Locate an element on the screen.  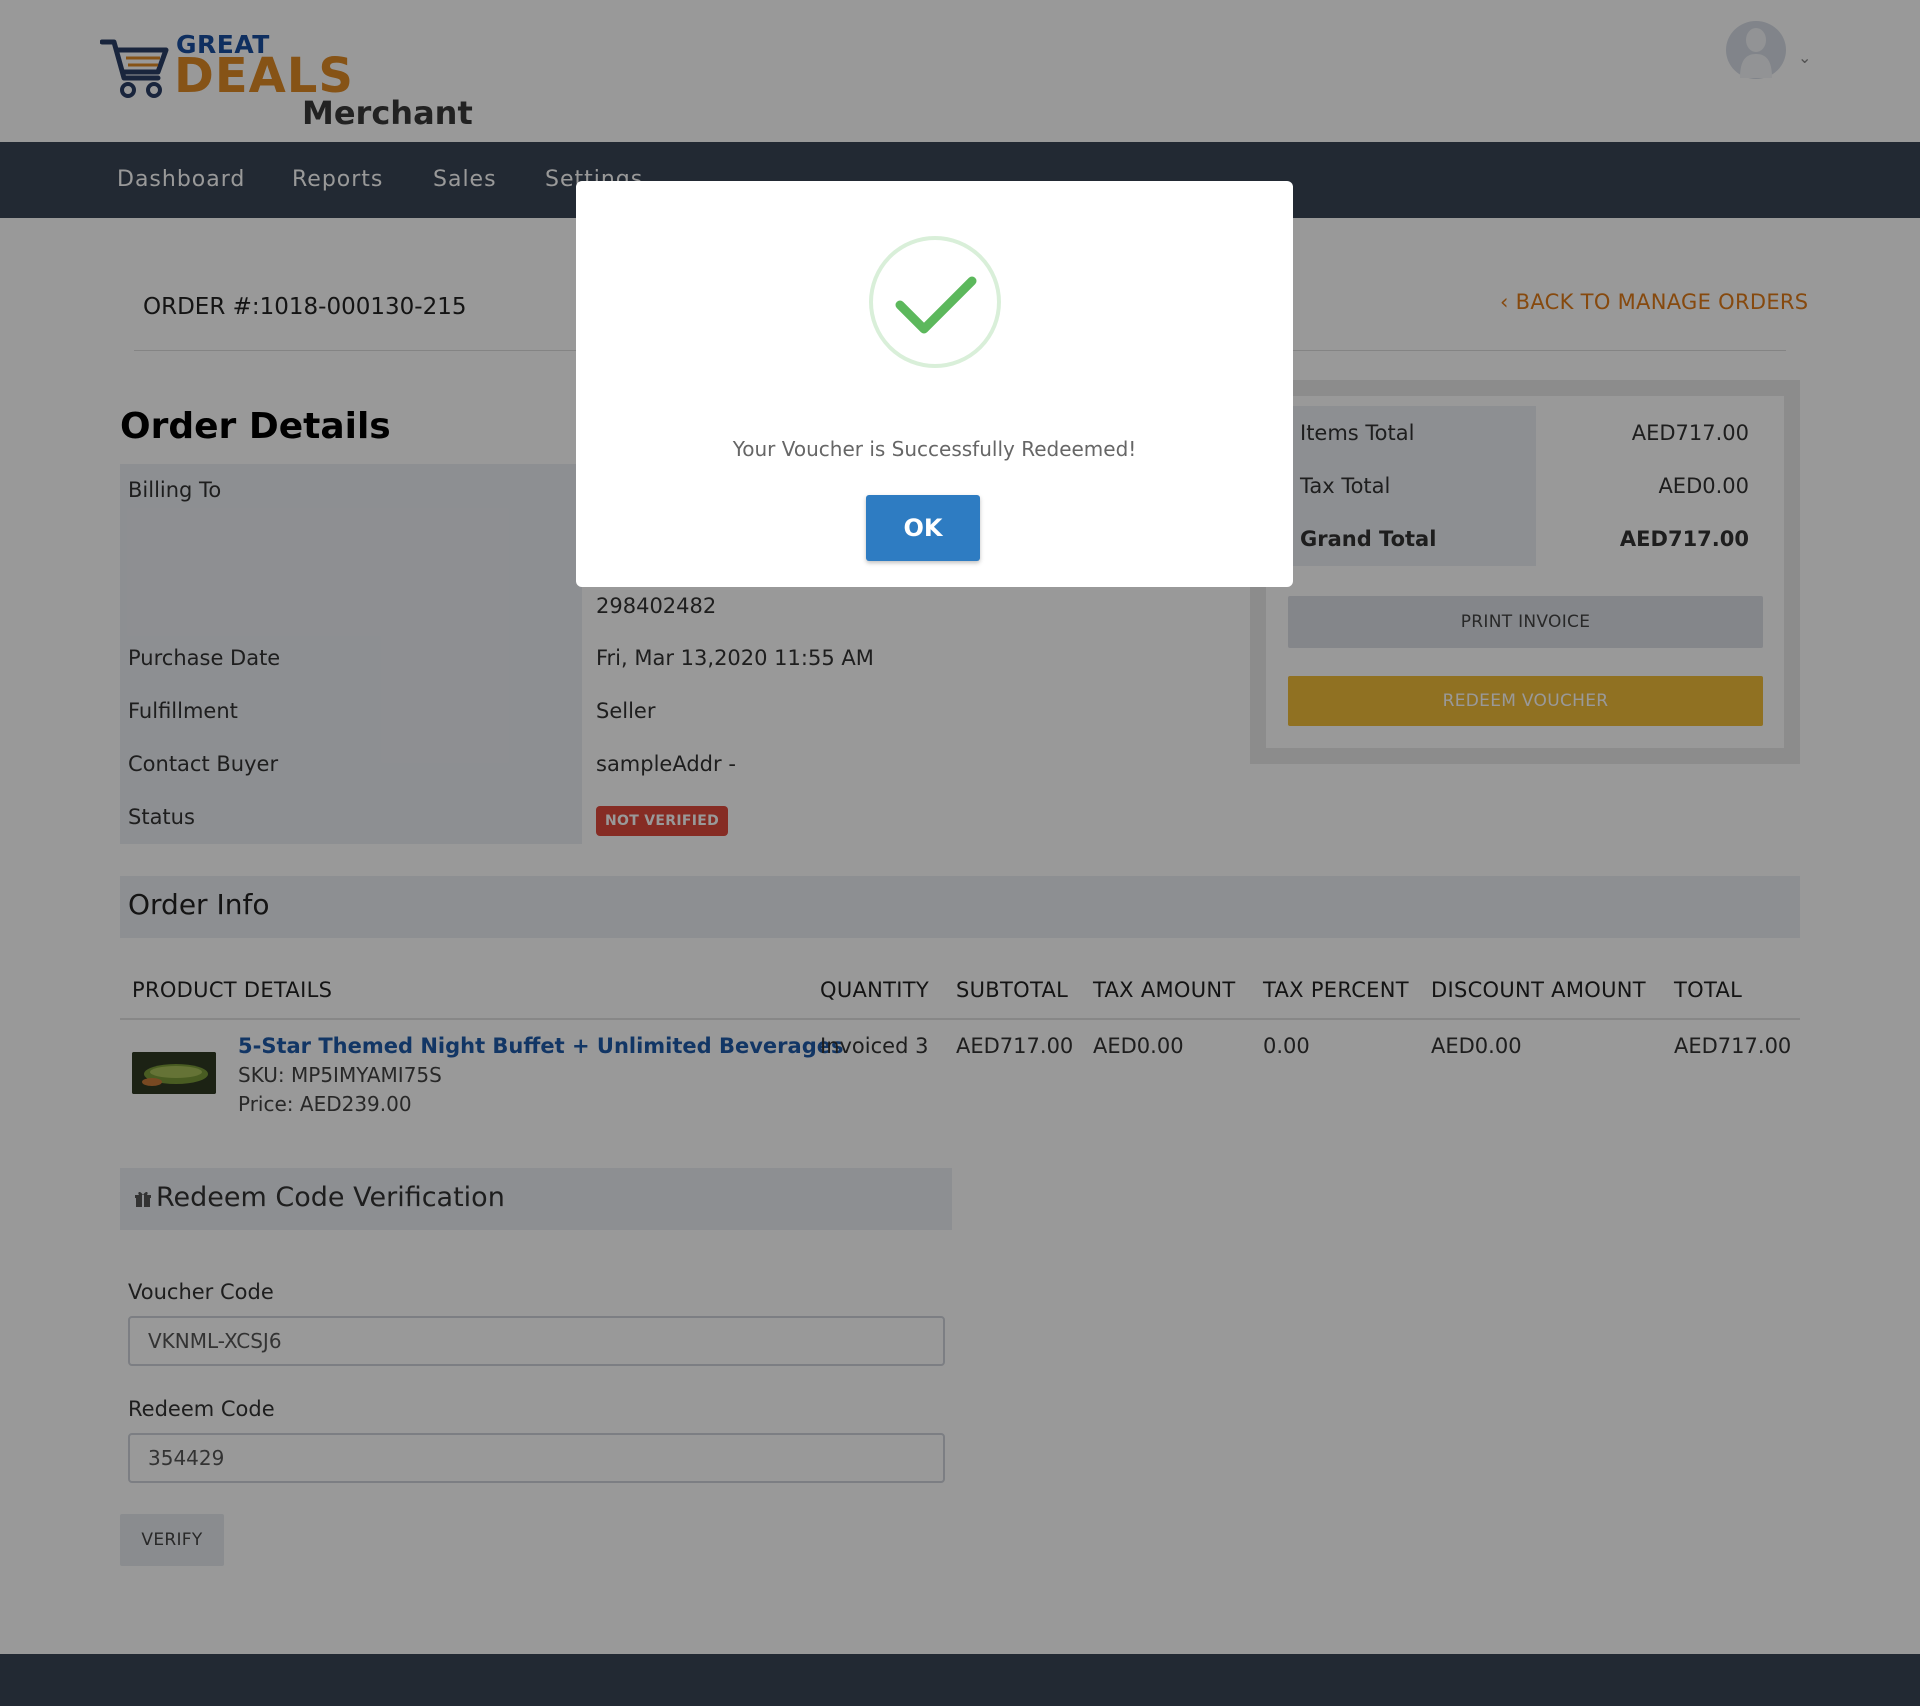
success-message: Your Voucher is Successfully Redeemed! is located at coordinates (934, 449).